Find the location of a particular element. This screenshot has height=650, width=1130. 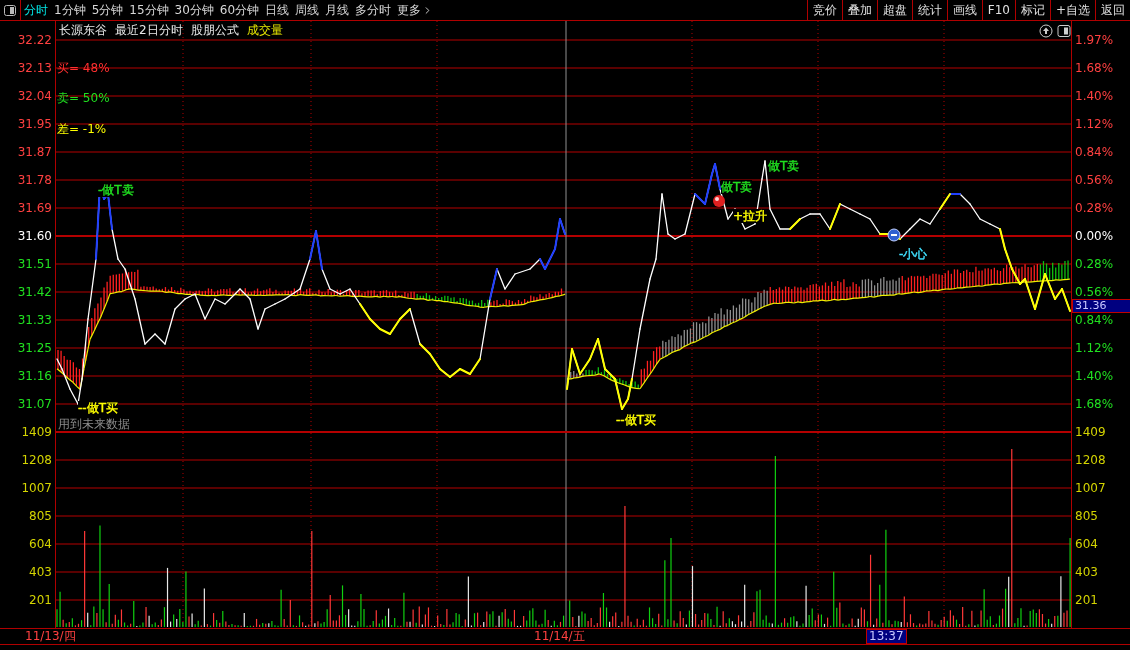

price-axis-label: 32.13 is located at coordinates (34, 68).